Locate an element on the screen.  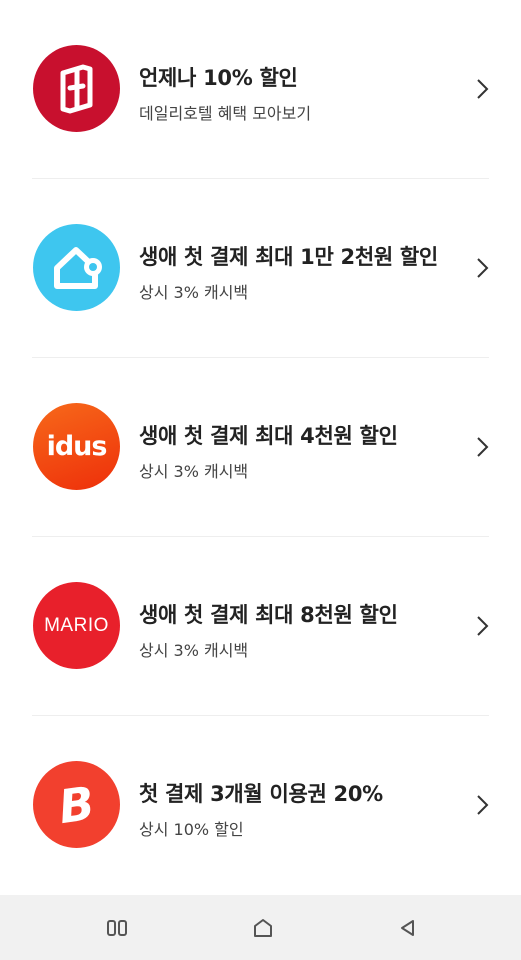
item-title: 생애 첫 결제 최대 4천원 할인 is located at coordinates (268, 436).